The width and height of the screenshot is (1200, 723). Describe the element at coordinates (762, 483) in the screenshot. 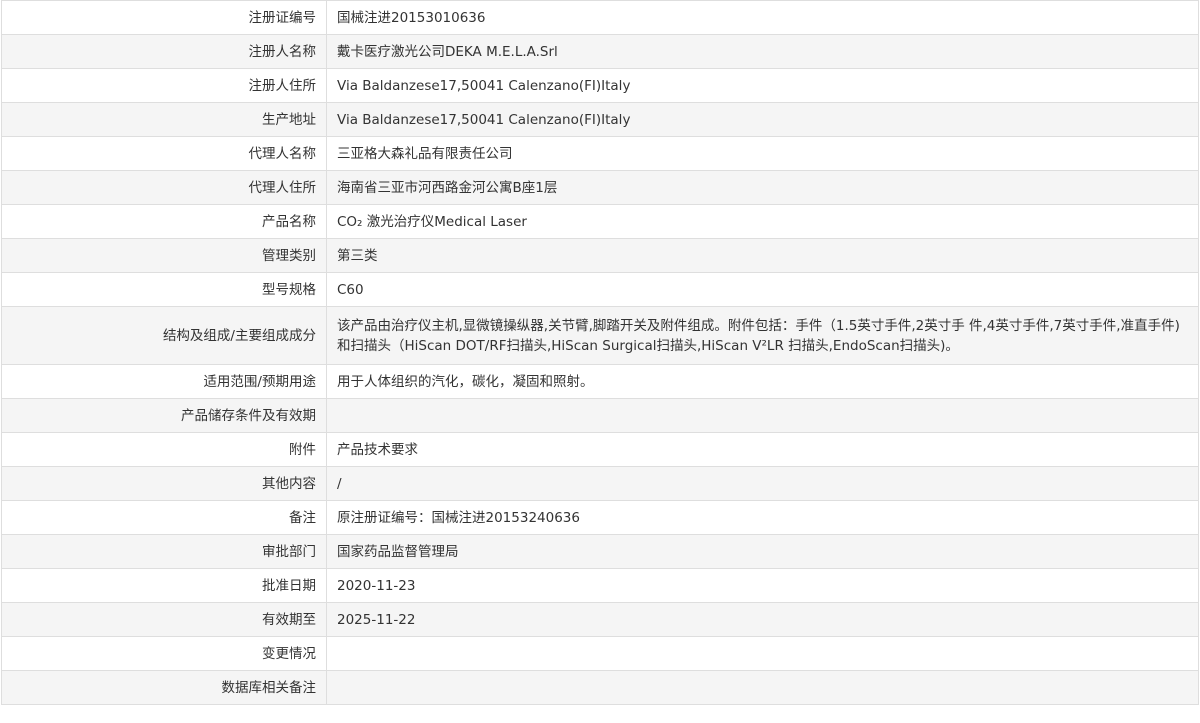

I see `field-value: /` at that location.